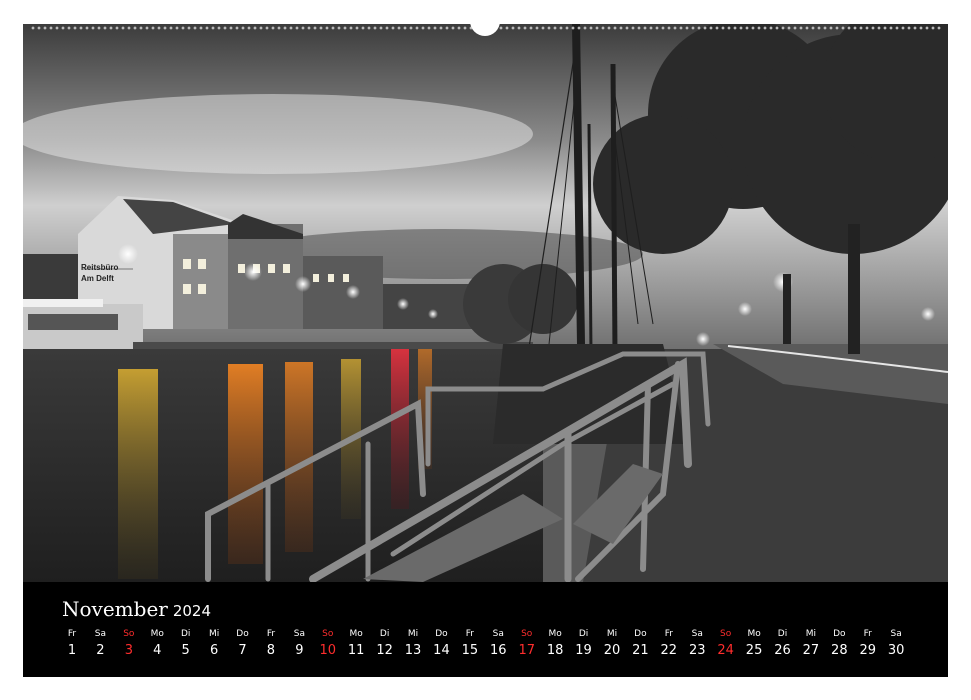  Describe the element at coordinates (782, 650) in the screenshot. I see `day-number: 26` at that location.